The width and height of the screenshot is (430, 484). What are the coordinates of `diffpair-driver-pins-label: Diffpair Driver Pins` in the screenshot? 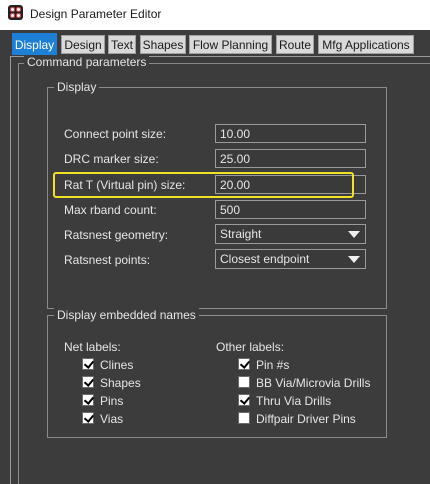 It's located at (306, 419).